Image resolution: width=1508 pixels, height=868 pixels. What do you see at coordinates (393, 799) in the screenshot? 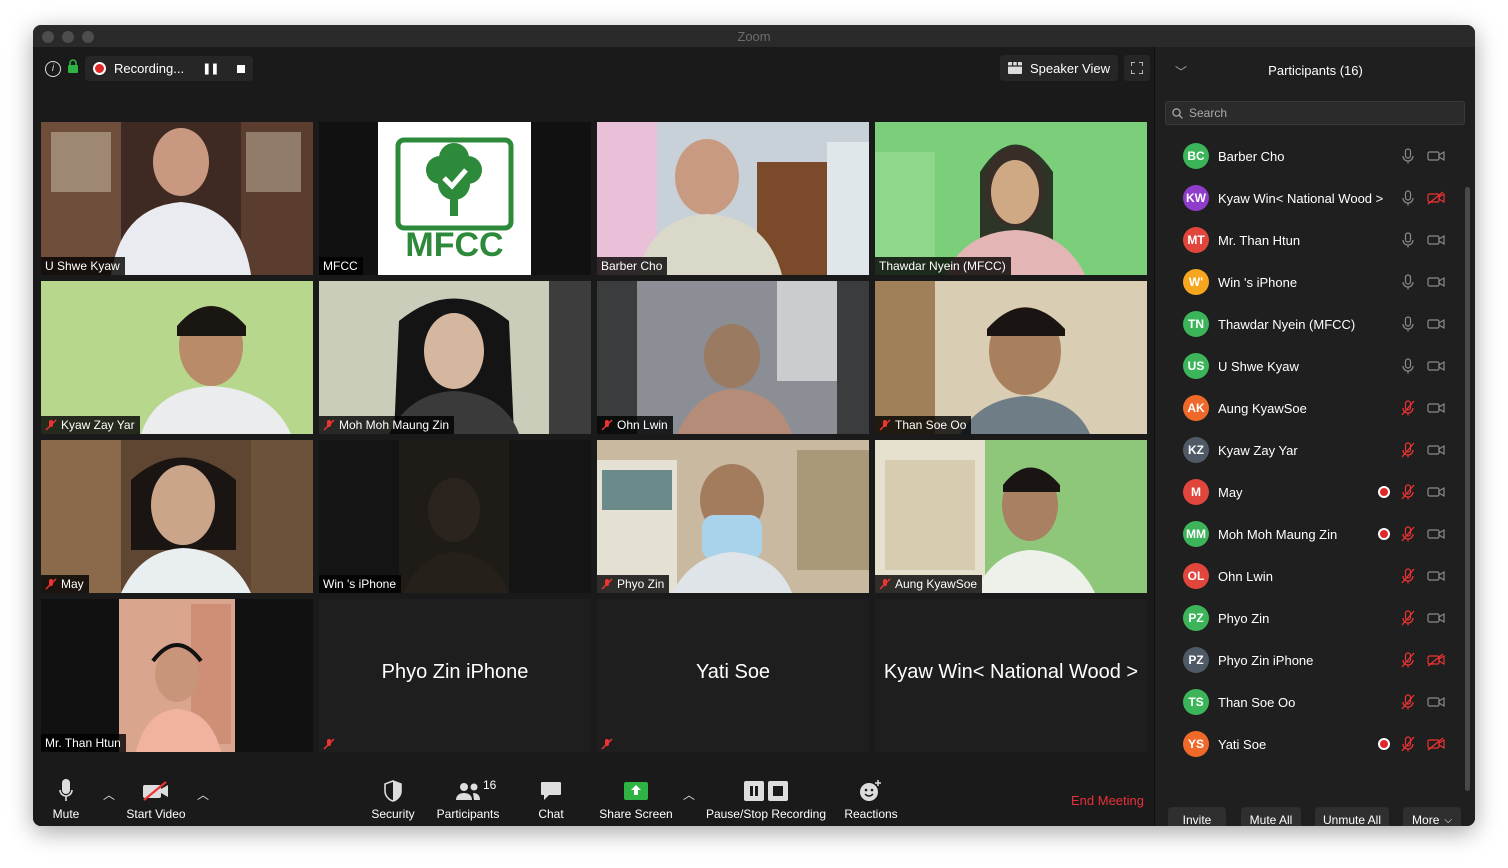
I see `security-button: Security` at bounding box center [393, 799].